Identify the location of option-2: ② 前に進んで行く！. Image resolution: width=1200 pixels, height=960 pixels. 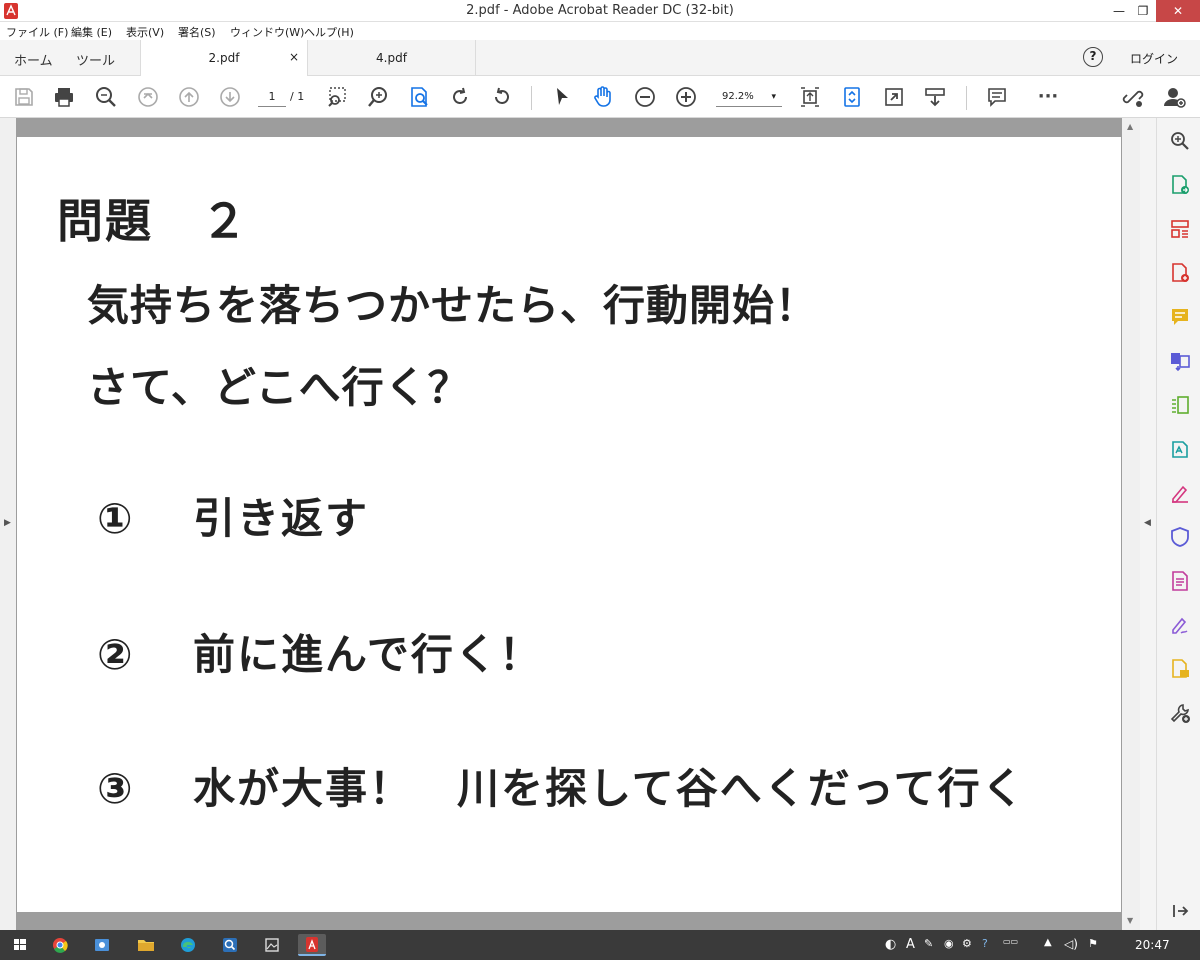
(320, 651).